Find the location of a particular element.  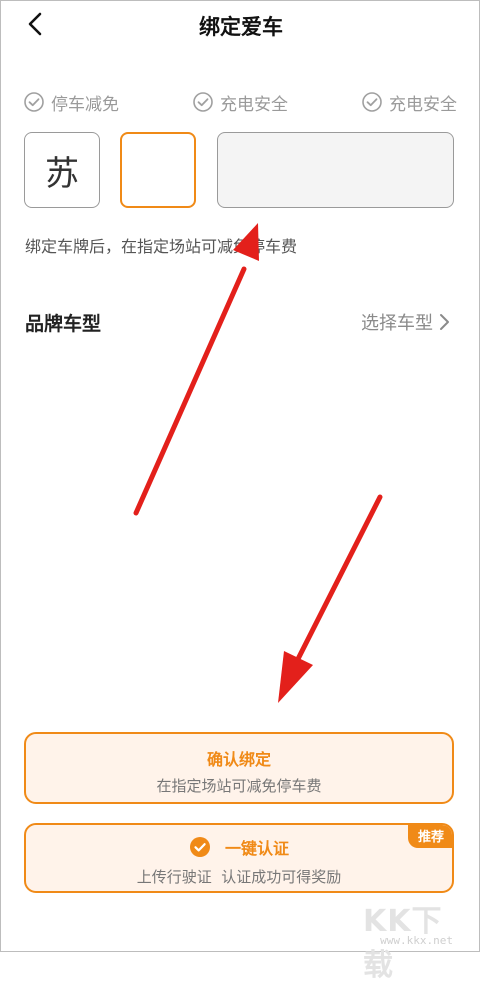

plate-letter-field is located at coordinates (158, 170).